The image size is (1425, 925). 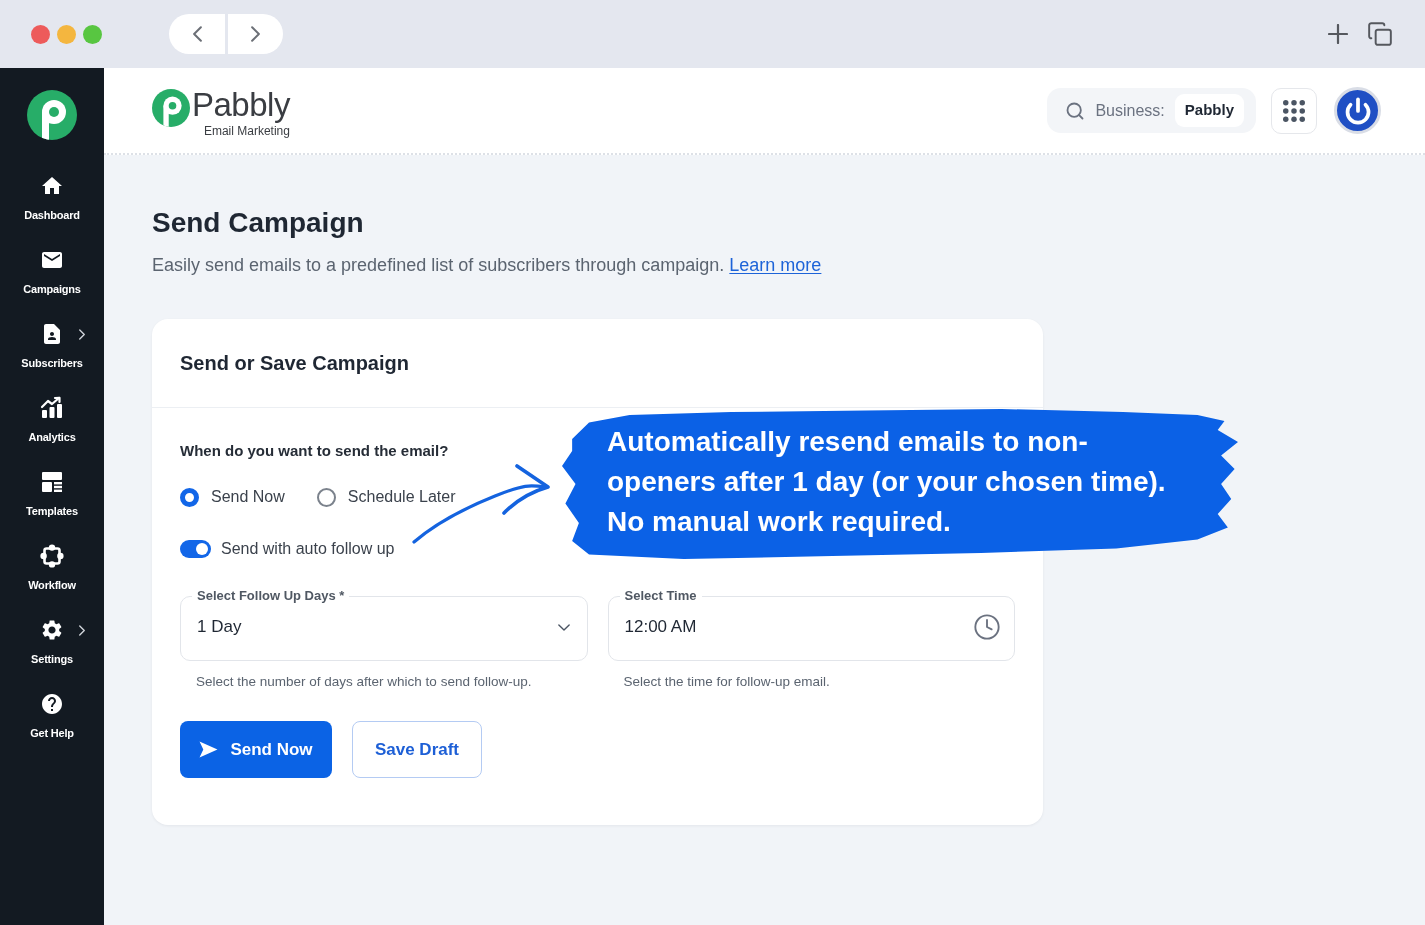 What do you see at coordinates (887, 482) in the screenshot?
I see `callout-text: Automatically resend emails to non-openers after 1 day (or your chosen time). No manual work required.` at bounding box center [887, 482].